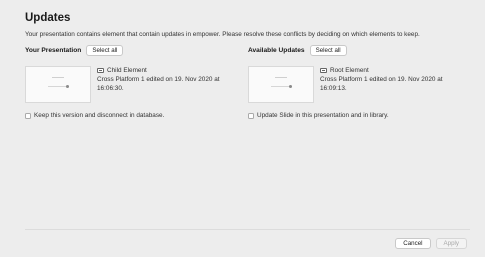 The height and width of the screenshot is (257, 485). I want to click on keep-version-checkbox, so click(28, 115).